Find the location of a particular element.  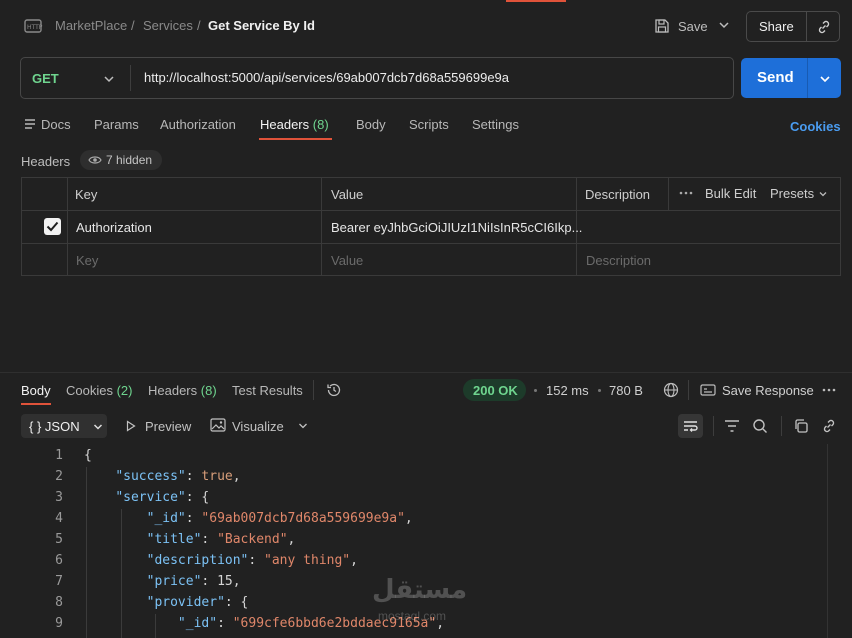

http-icon: HTTP is located at coordinates (34, 26).